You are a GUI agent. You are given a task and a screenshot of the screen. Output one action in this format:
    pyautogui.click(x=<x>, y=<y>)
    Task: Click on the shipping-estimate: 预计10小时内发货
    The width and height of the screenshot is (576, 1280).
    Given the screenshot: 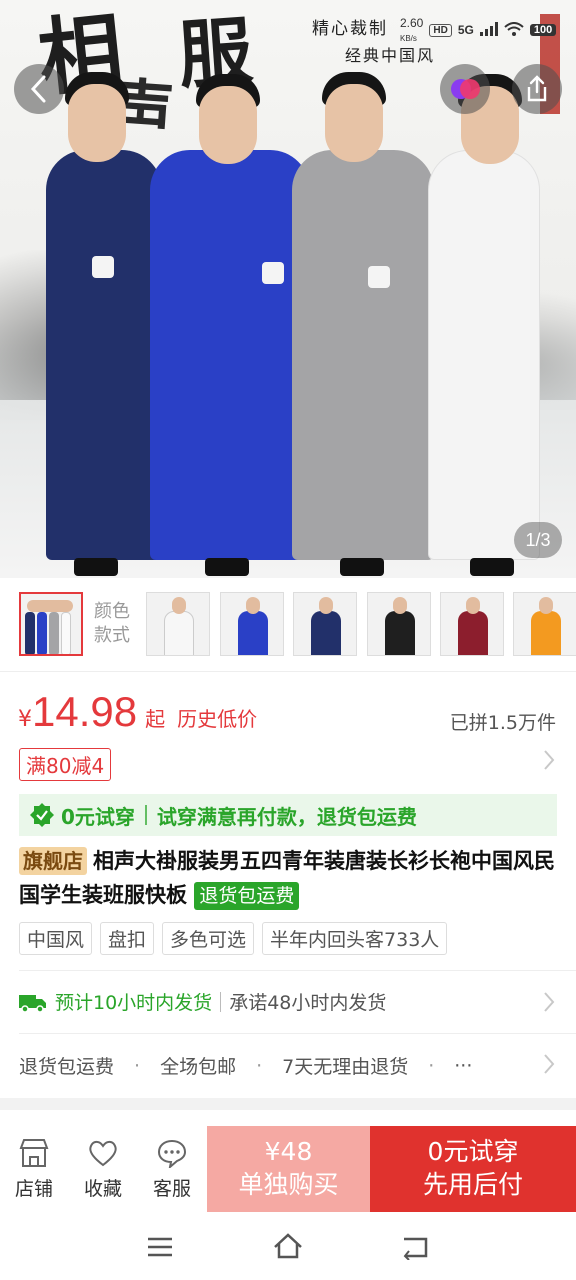 What is the action you would take?
    pyautogui.click(x=134, y=1003)
    